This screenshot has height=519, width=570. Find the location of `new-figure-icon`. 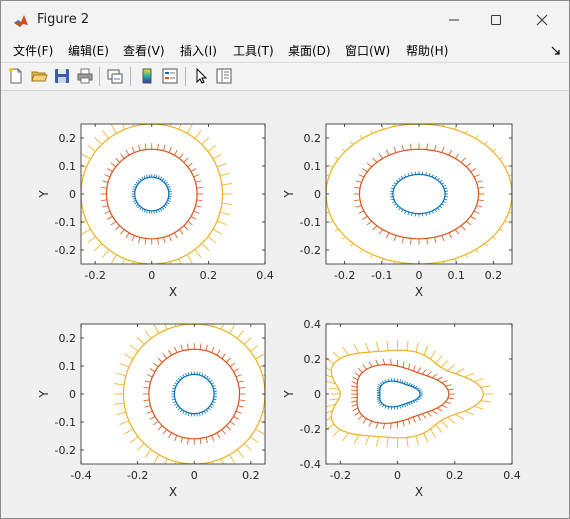

new-figure-icon is located at coordinates (16, 76).